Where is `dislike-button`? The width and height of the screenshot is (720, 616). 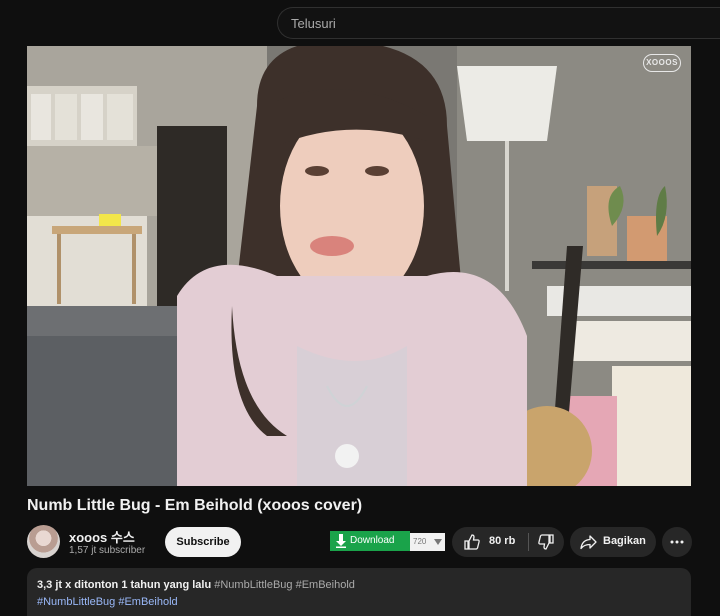
dislike-button is located at coordinates (546, 542).